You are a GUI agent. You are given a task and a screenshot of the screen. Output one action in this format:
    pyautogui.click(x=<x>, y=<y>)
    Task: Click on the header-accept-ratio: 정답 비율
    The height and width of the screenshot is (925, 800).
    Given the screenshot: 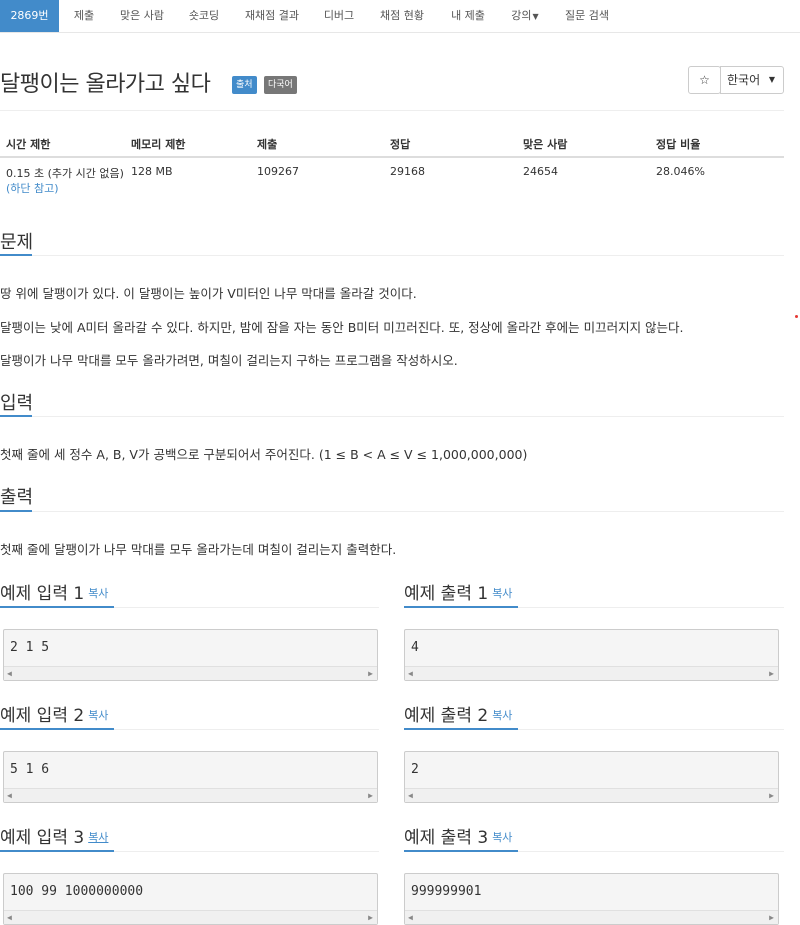 What is the action you would take?
    pyautogui.click(x=678, y=144)
    